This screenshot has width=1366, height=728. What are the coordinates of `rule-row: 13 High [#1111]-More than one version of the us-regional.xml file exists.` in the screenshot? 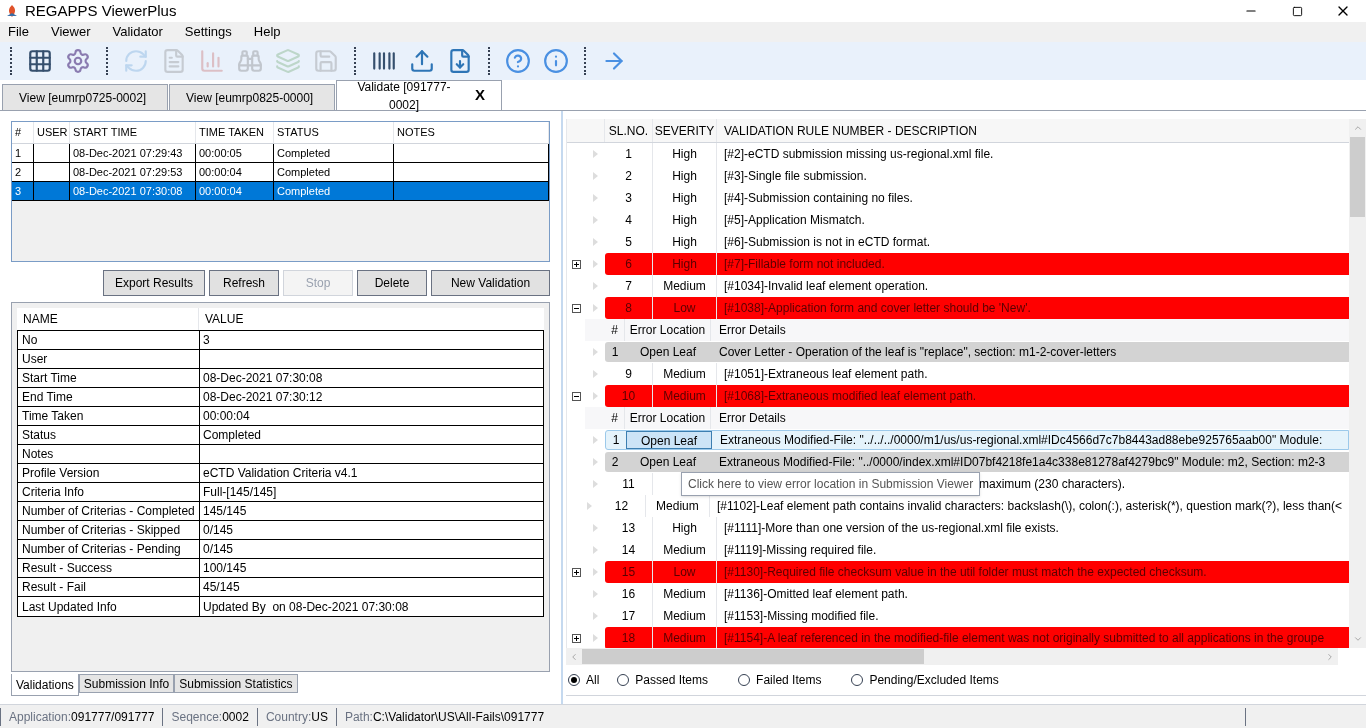 It's located at (977, 528).